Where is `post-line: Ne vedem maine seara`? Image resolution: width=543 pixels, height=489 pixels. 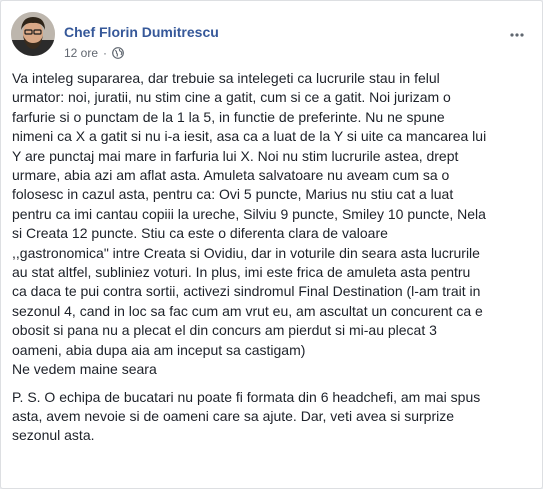 post-line: Ne vedem maine seara is located at coordinates (84, 369).